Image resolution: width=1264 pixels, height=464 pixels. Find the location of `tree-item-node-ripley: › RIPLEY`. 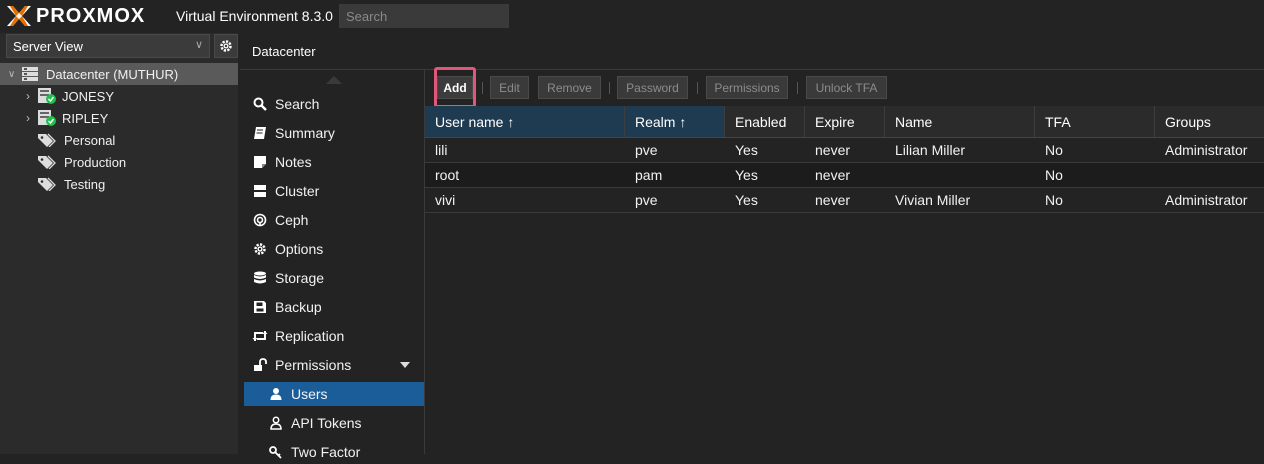

tree-item-node-ripley: › RIPLEY is located at coordinates (119, 118).